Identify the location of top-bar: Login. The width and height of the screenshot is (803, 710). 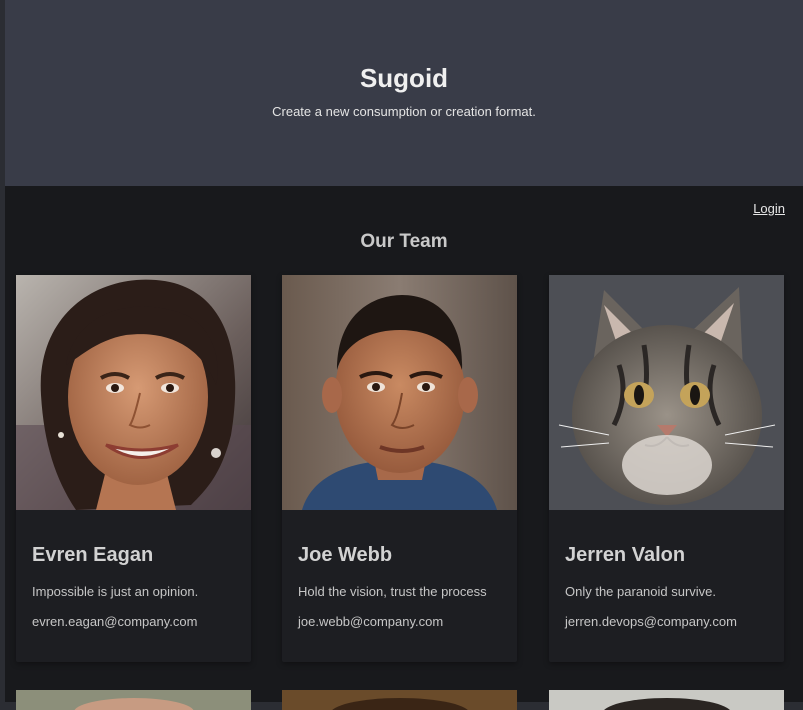
(404, 204).